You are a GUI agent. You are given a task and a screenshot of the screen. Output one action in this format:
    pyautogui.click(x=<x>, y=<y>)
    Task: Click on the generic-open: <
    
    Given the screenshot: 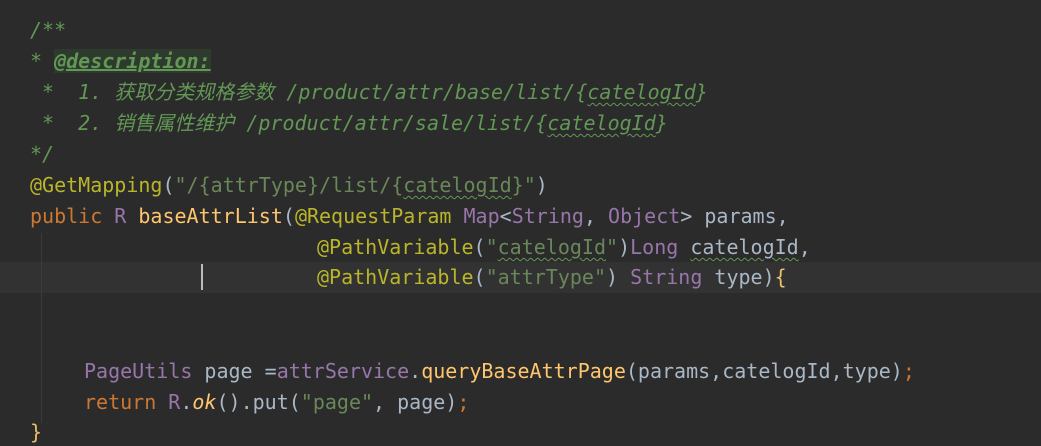 What is the action you would take?
    pyautogui.click(x=505, y=216)
    